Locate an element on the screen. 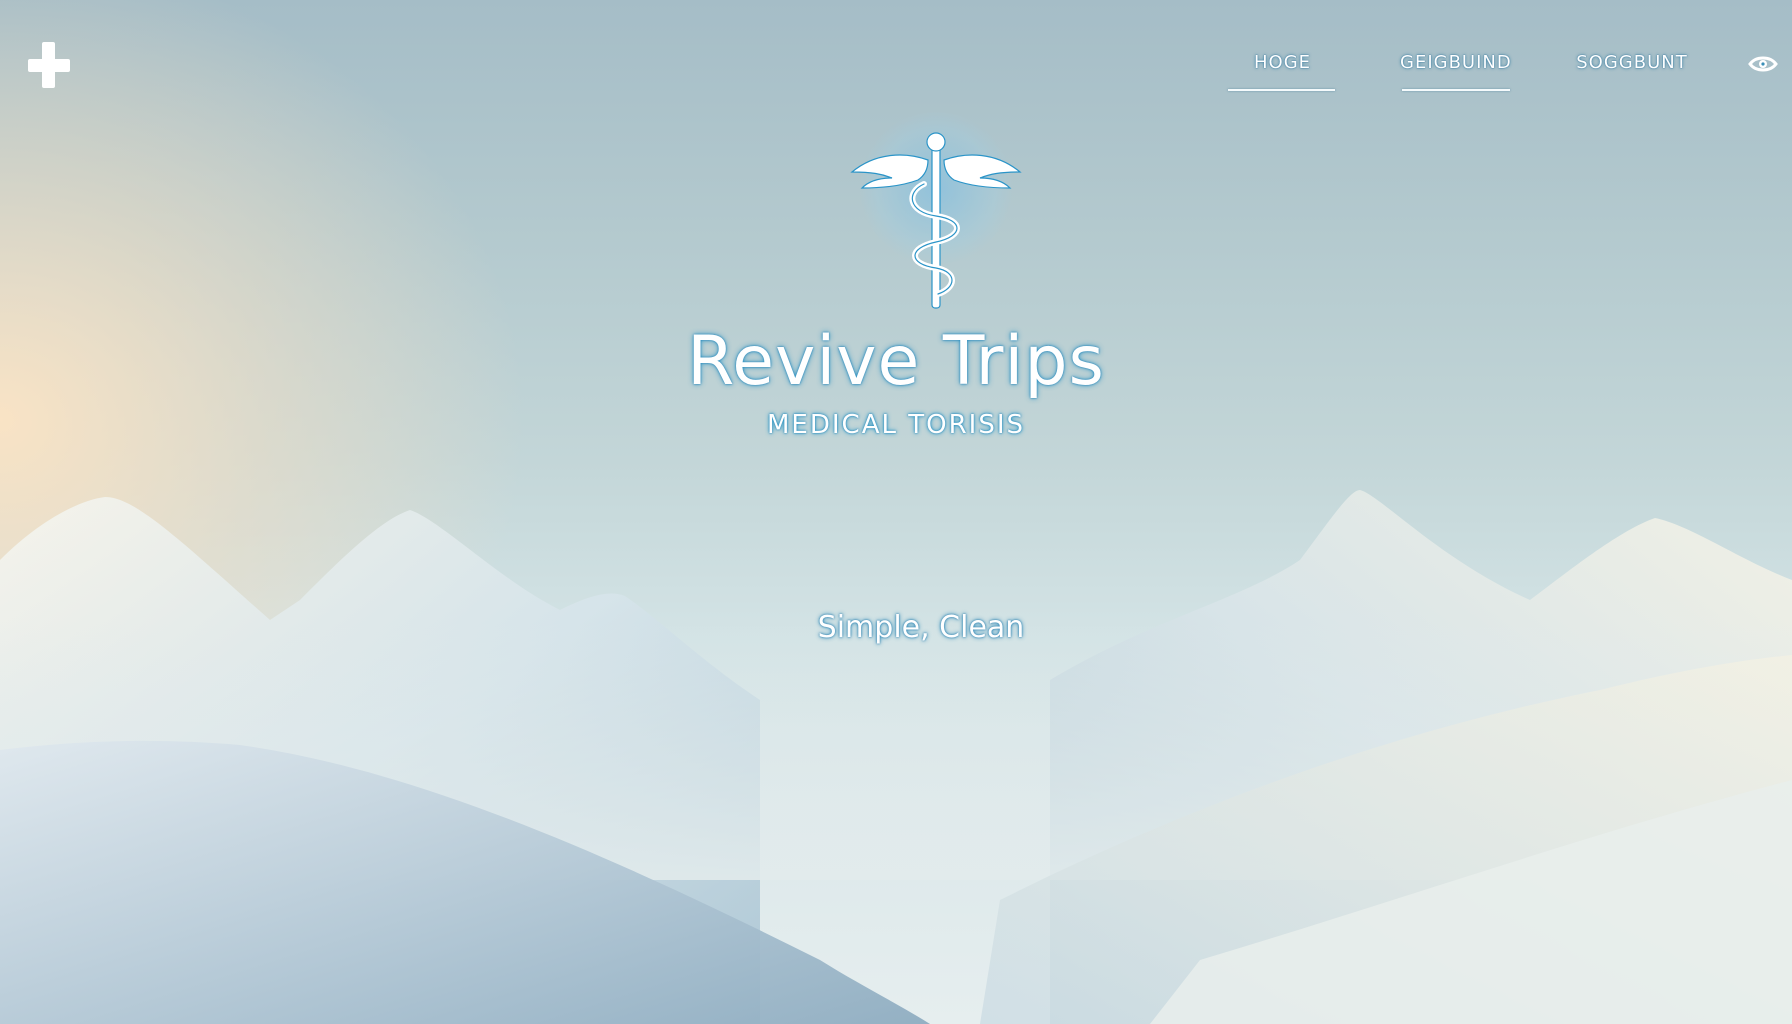 The width and height of the screenshot is (1792, 1024). nav-home-link: HOGE is located at coordinates (1282, 62).